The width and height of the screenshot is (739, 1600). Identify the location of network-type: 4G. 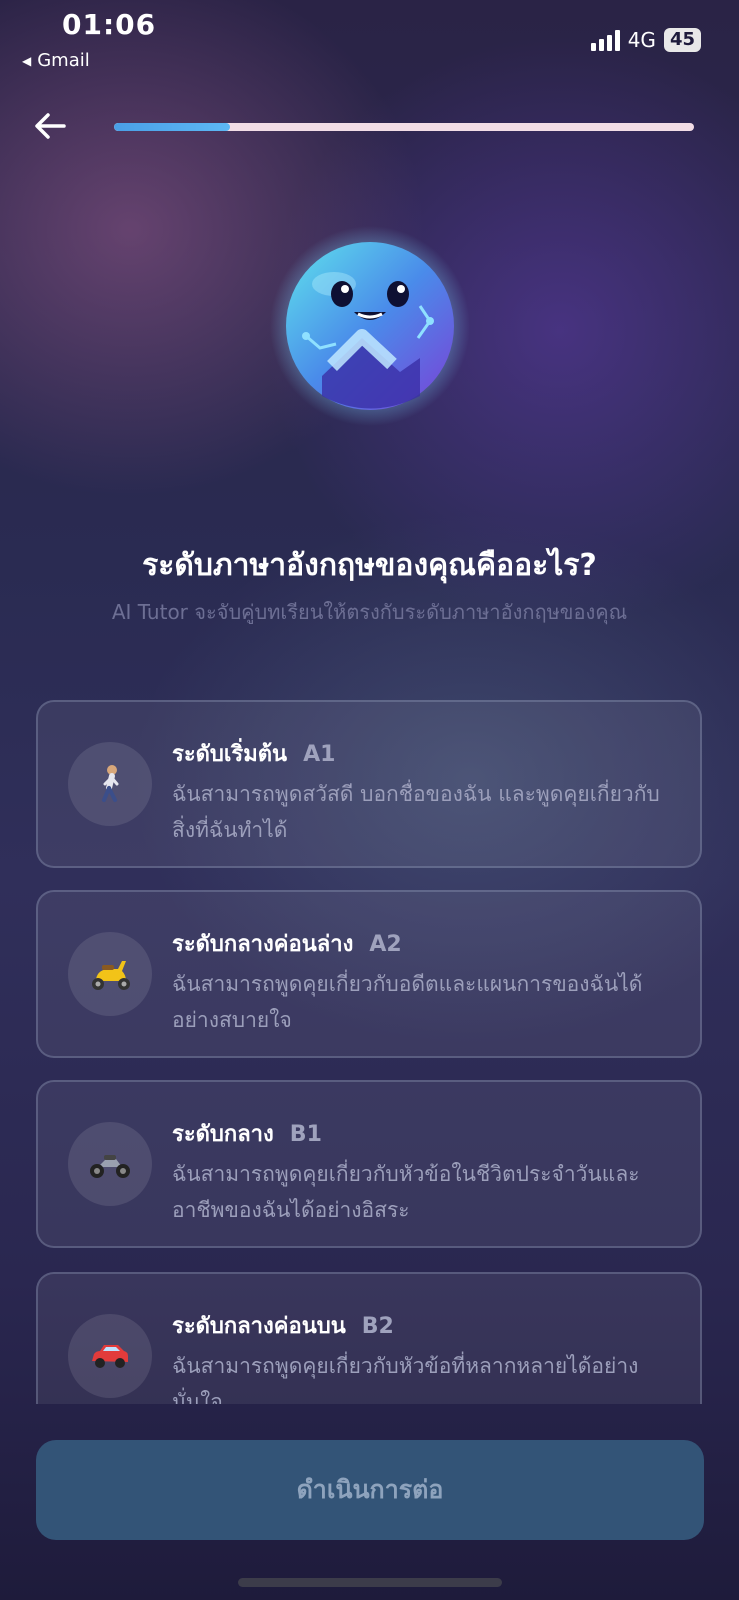
(641, 40).